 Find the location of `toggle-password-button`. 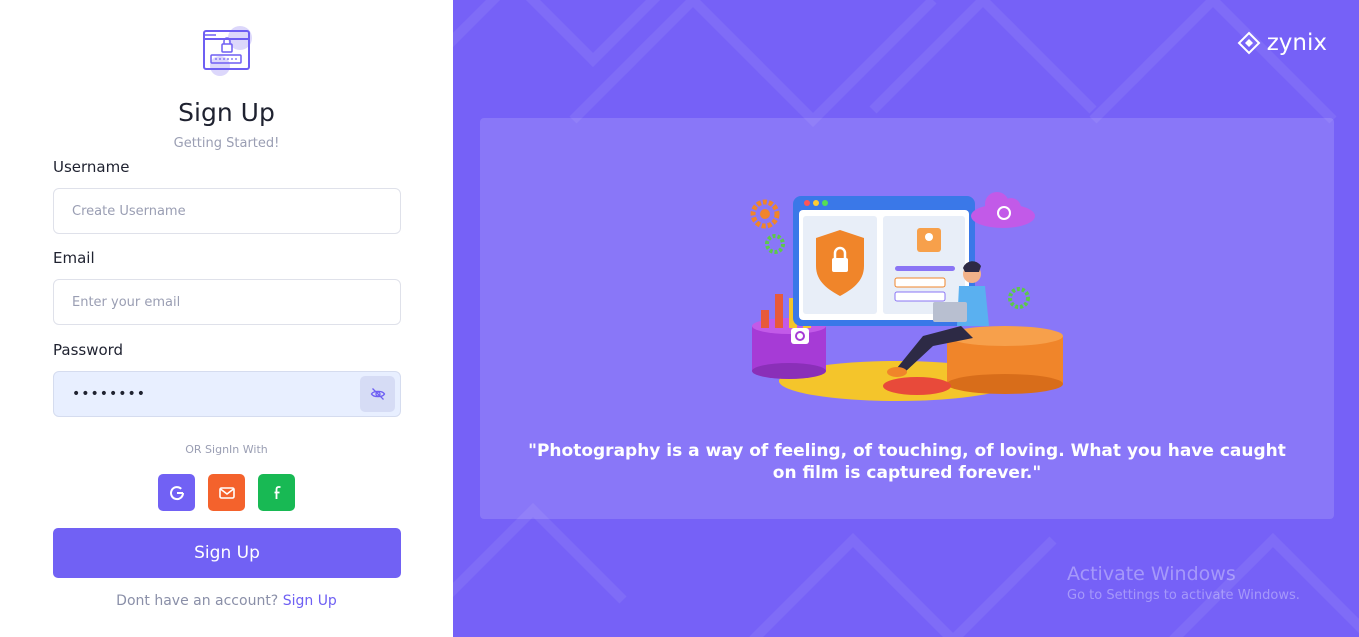

toggle-password-button is located at coordinates (377, 394).